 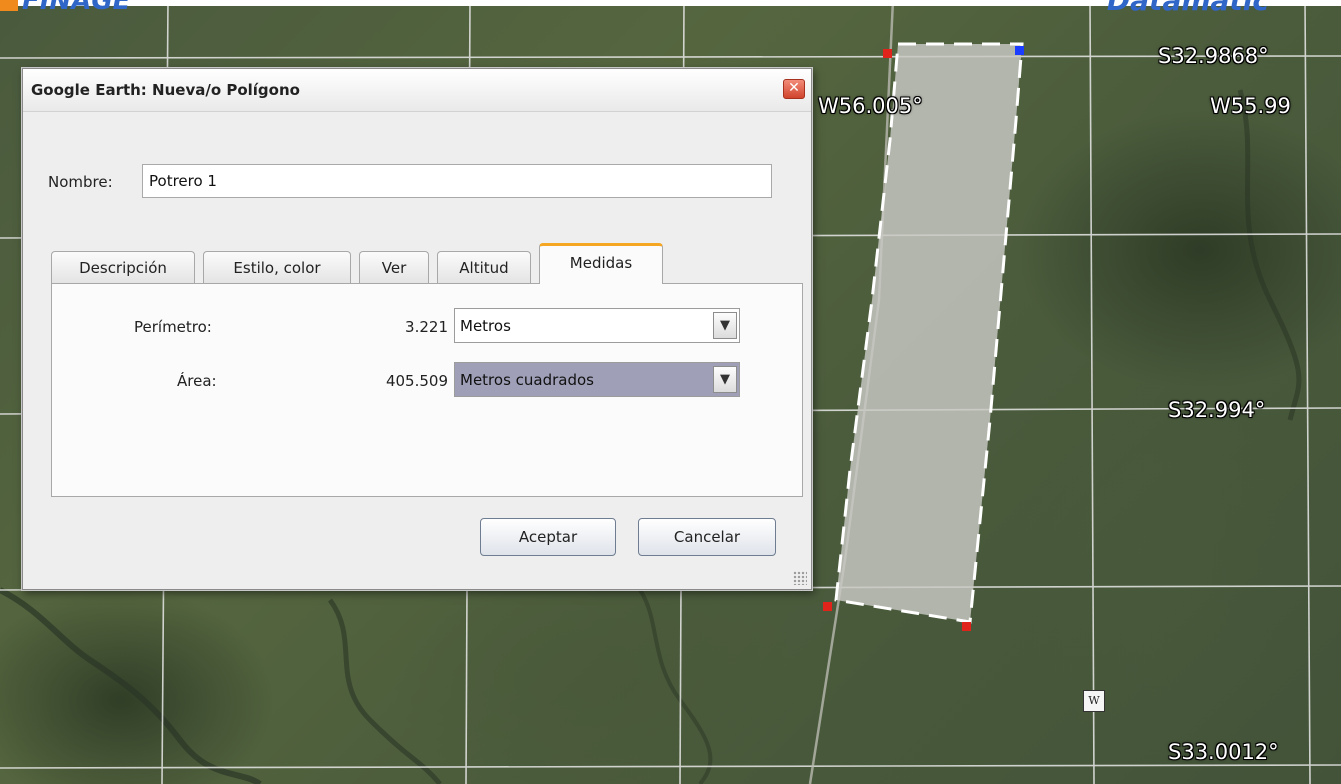 What do you see at coordinates (197, 381) in the screenshot?
I see `area-label: Área:` at bounding box center [197, 381].